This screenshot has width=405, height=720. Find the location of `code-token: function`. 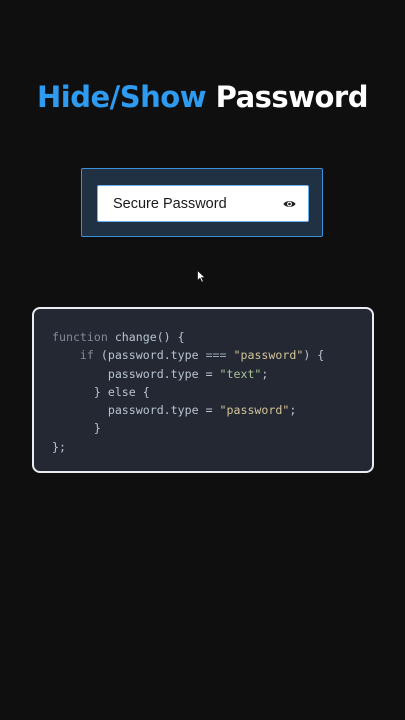

code-token: function is located at coordinates (80, 337).